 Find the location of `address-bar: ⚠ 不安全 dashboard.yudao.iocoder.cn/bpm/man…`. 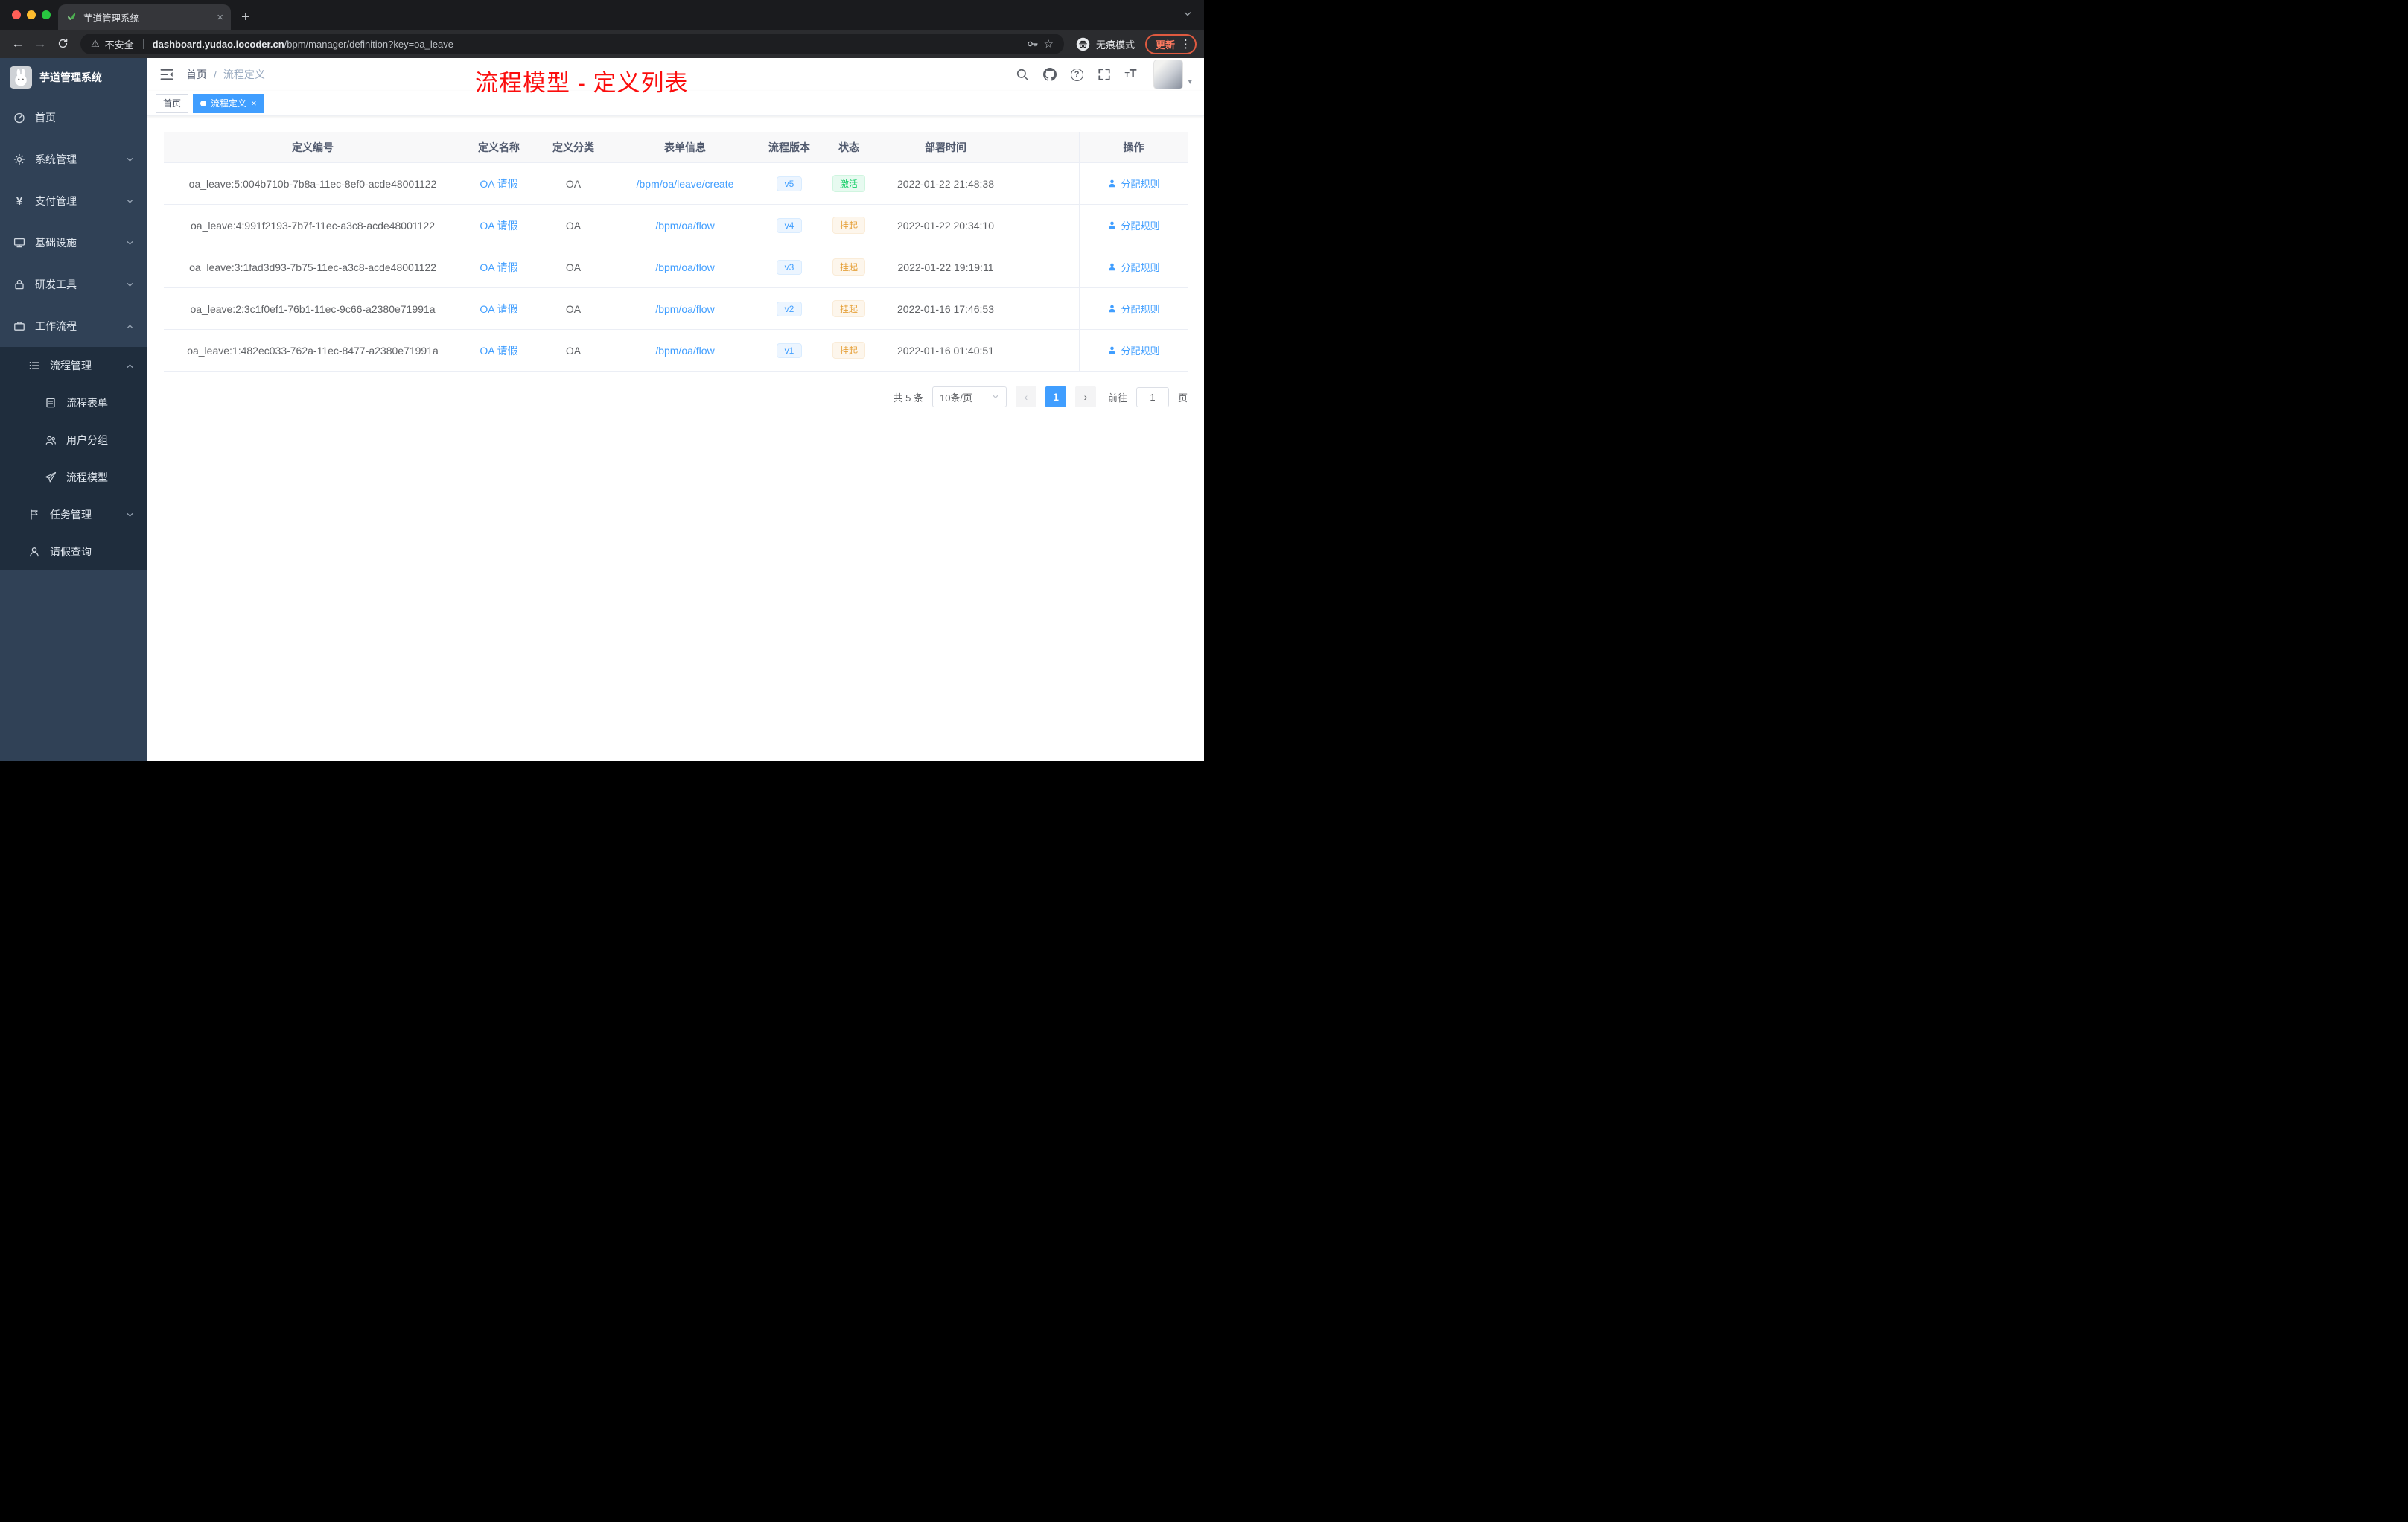

address-bar: ⚠ 不安全 dashboard.yudao.iocoder.cn/bpm/man… is located at coordinates (572, 44).